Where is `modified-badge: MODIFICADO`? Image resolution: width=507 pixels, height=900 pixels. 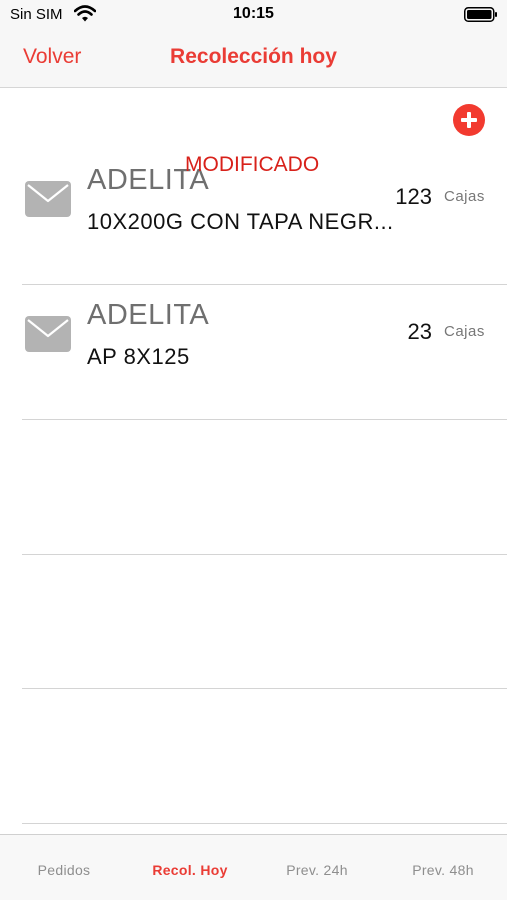 modified-badge: MODIFICADO is located at coordinates (252, 164).